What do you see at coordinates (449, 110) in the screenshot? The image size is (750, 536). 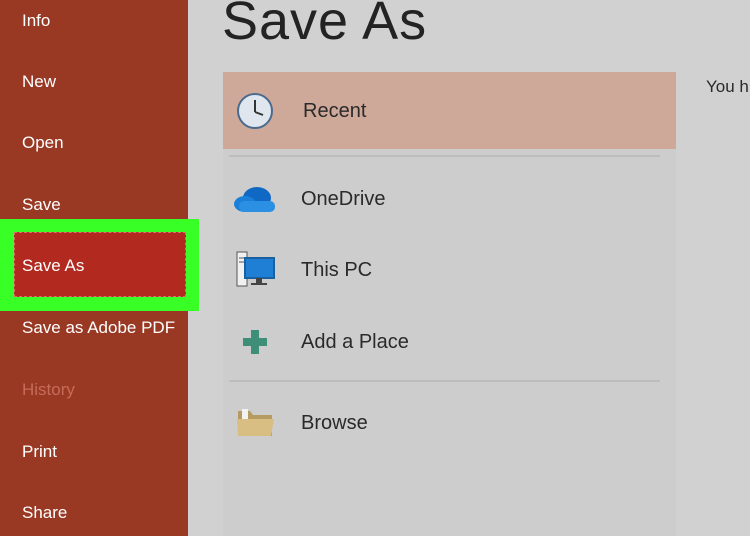 I see `location-recent` at bounding box center [449, 110].